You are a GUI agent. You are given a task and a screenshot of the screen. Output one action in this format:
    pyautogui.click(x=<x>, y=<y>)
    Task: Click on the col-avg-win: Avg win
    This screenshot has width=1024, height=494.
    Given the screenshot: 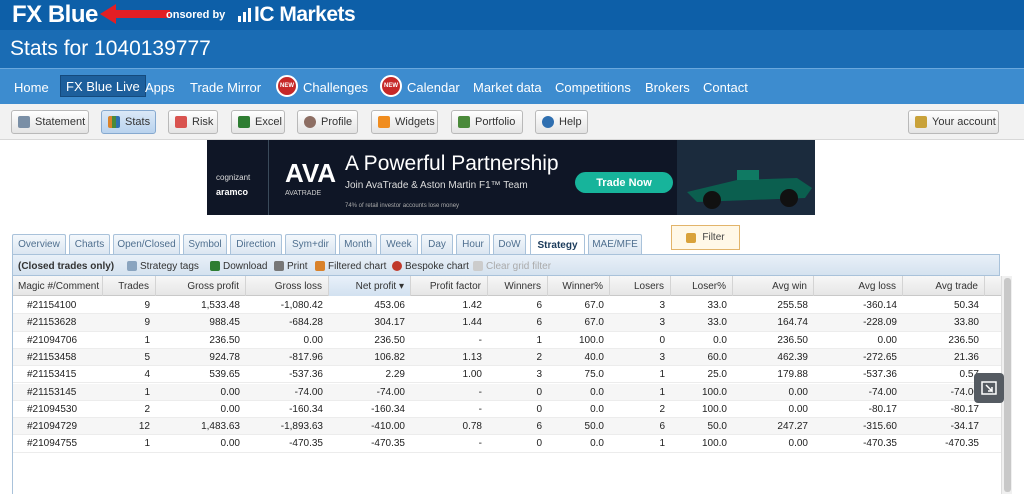 What is the action you would take?
    pyautogui.click(x=773, y=286)
    